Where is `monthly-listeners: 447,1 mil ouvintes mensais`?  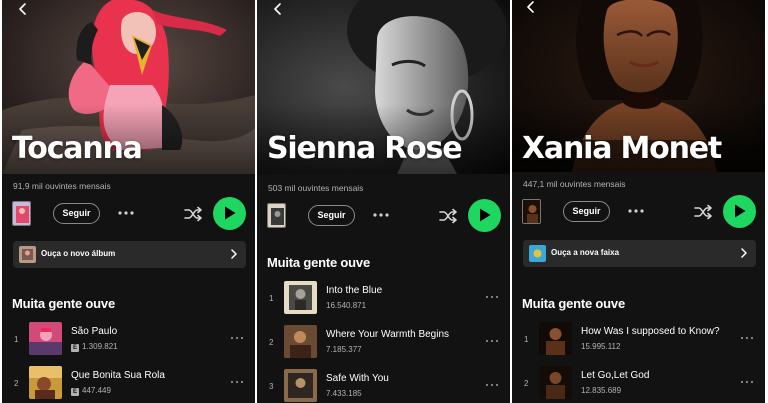
monthly-listeners: 447,1 mil ouvintes mensais is located at coordinates (574, 184).